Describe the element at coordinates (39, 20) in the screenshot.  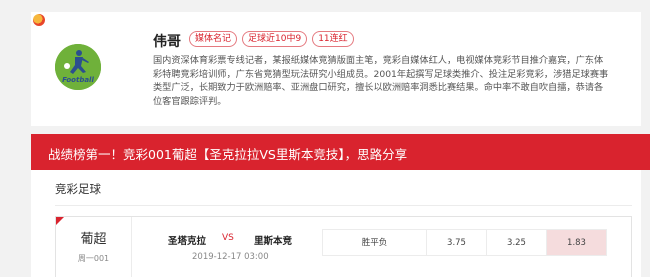
I see `logo-icon` at that location.